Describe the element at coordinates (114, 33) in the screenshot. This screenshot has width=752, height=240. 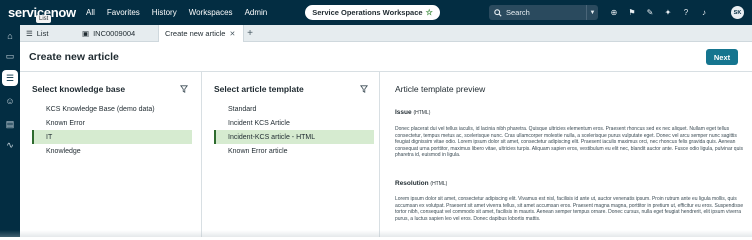
I see `tab-label: INC0009004` at that location.